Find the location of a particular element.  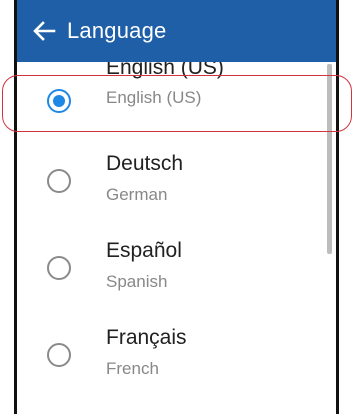

radio-button-english-us is located at coordinates (59, 101).